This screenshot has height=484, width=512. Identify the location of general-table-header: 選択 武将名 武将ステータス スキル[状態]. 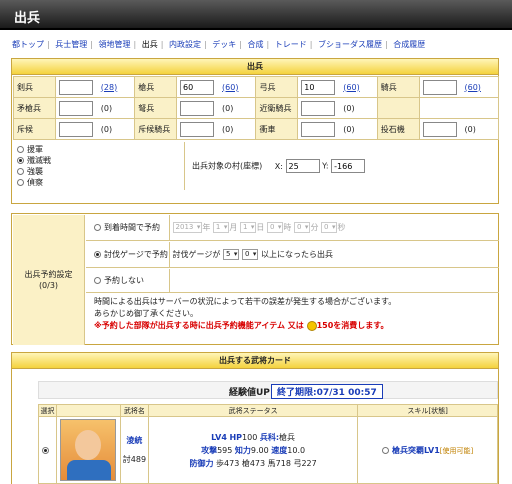
(268, 410).